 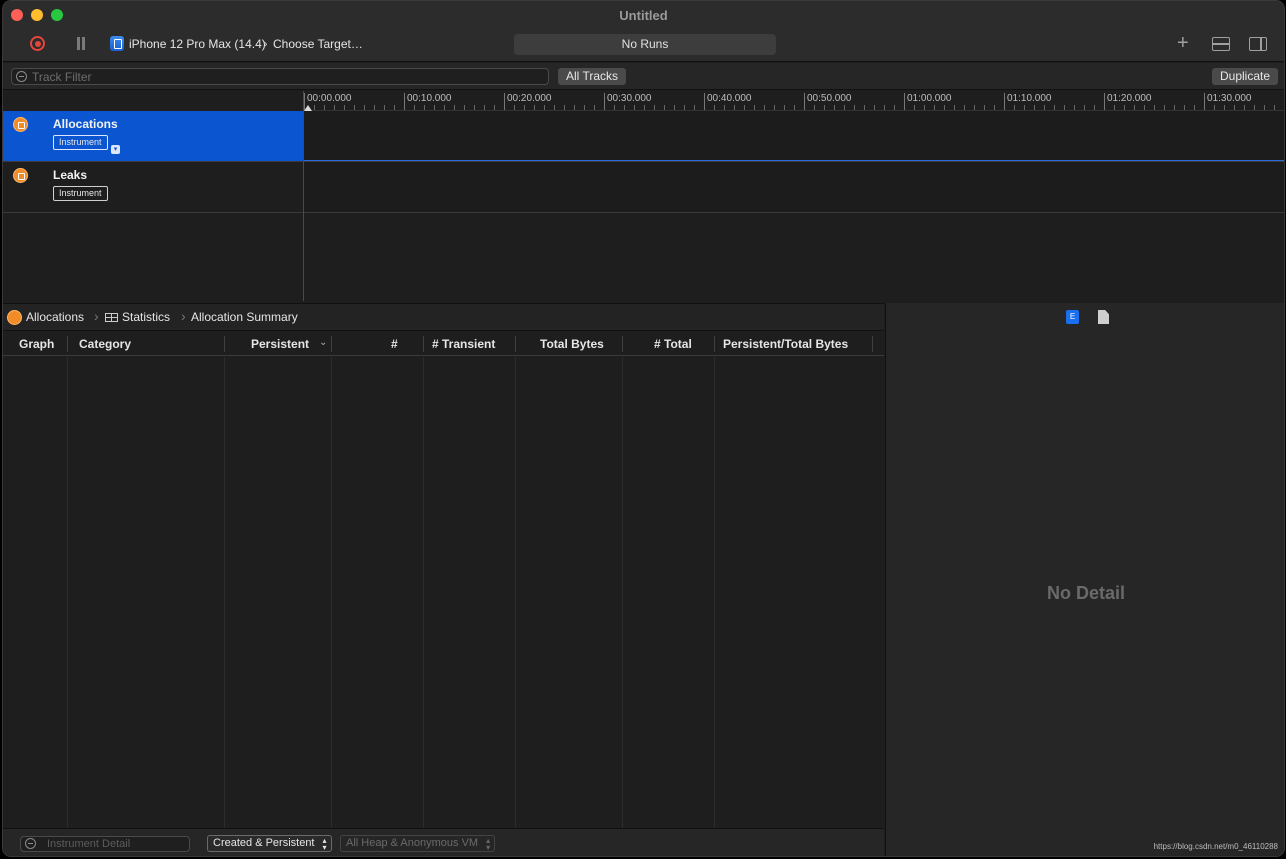 I want to click on instrument-detail-input, so click(x=117, y=844).